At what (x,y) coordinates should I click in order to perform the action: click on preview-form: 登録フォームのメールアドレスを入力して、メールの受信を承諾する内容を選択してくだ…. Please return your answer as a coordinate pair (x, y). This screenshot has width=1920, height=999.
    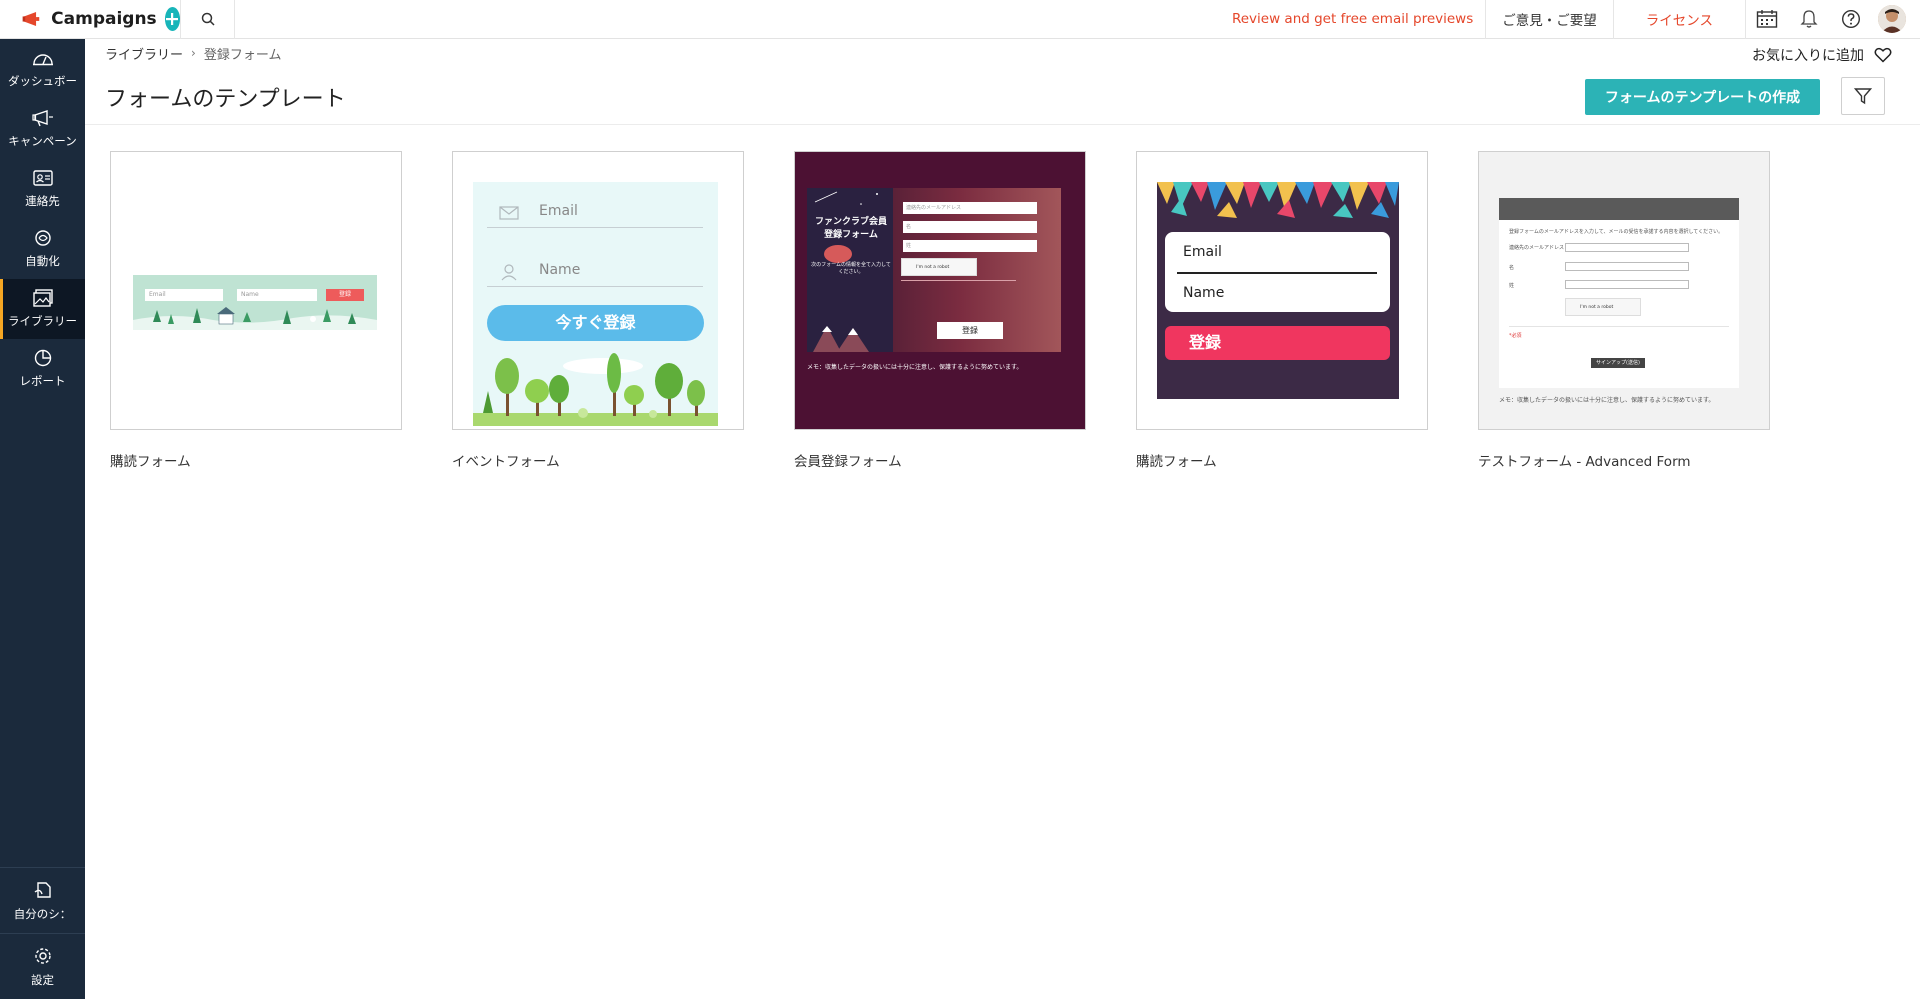
    Looking at the image, I should click on (1619, 293).